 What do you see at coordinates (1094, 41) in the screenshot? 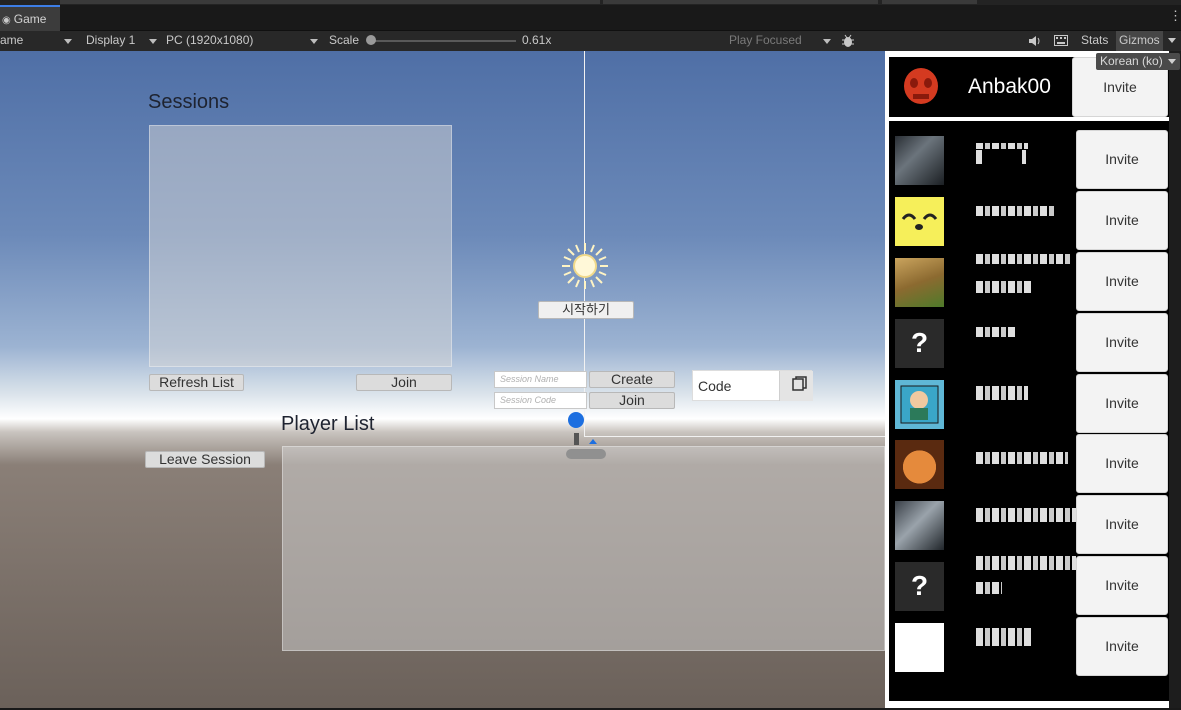
I see `stats-button: Stats` at bounding box center [1094, 41].